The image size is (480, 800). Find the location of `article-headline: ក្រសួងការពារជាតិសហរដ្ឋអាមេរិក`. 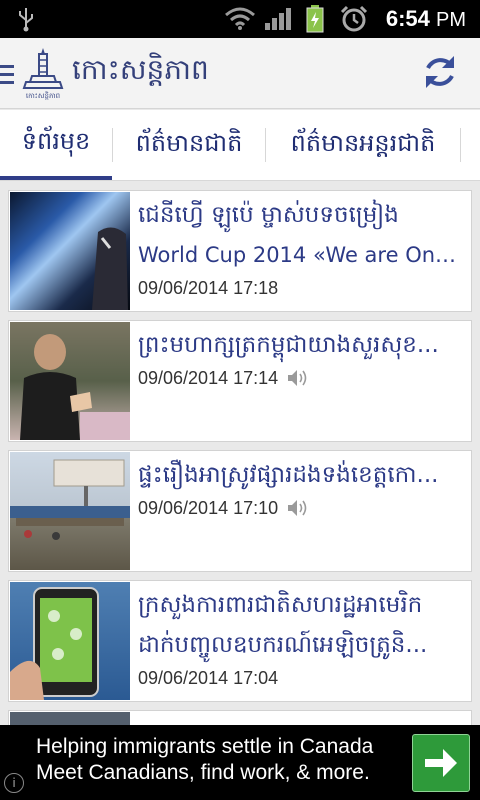

article-headline: ក្រសួងការពារជាតិសហរដ្ឋអាមេរិក is located at coordinates (280, 605).